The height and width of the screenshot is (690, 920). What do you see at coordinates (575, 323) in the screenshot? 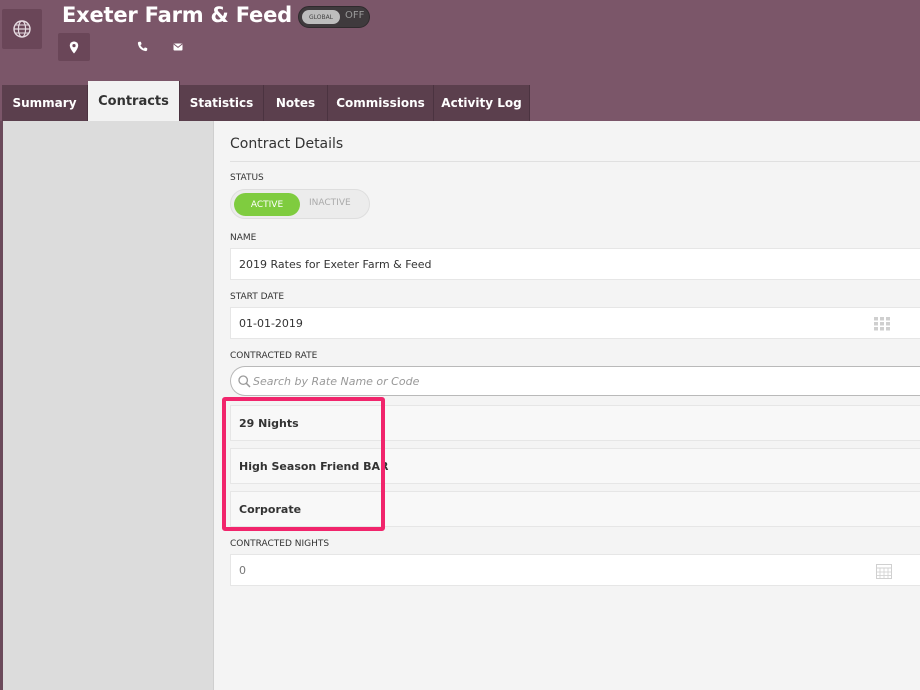
I see `start-date-field: 01-01-2019` at bounding box center [575, 323].